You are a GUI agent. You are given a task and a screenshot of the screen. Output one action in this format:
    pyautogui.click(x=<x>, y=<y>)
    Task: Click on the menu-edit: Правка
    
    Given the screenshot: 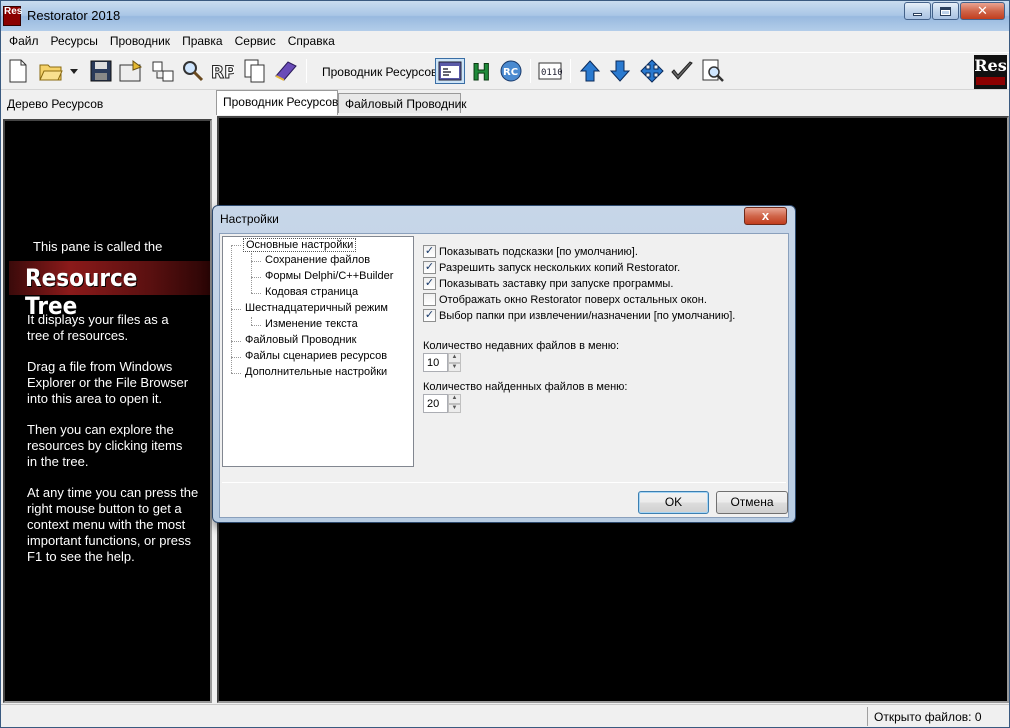 What is the action you would take?
    pyautogui.click(x=202, y=41)
    